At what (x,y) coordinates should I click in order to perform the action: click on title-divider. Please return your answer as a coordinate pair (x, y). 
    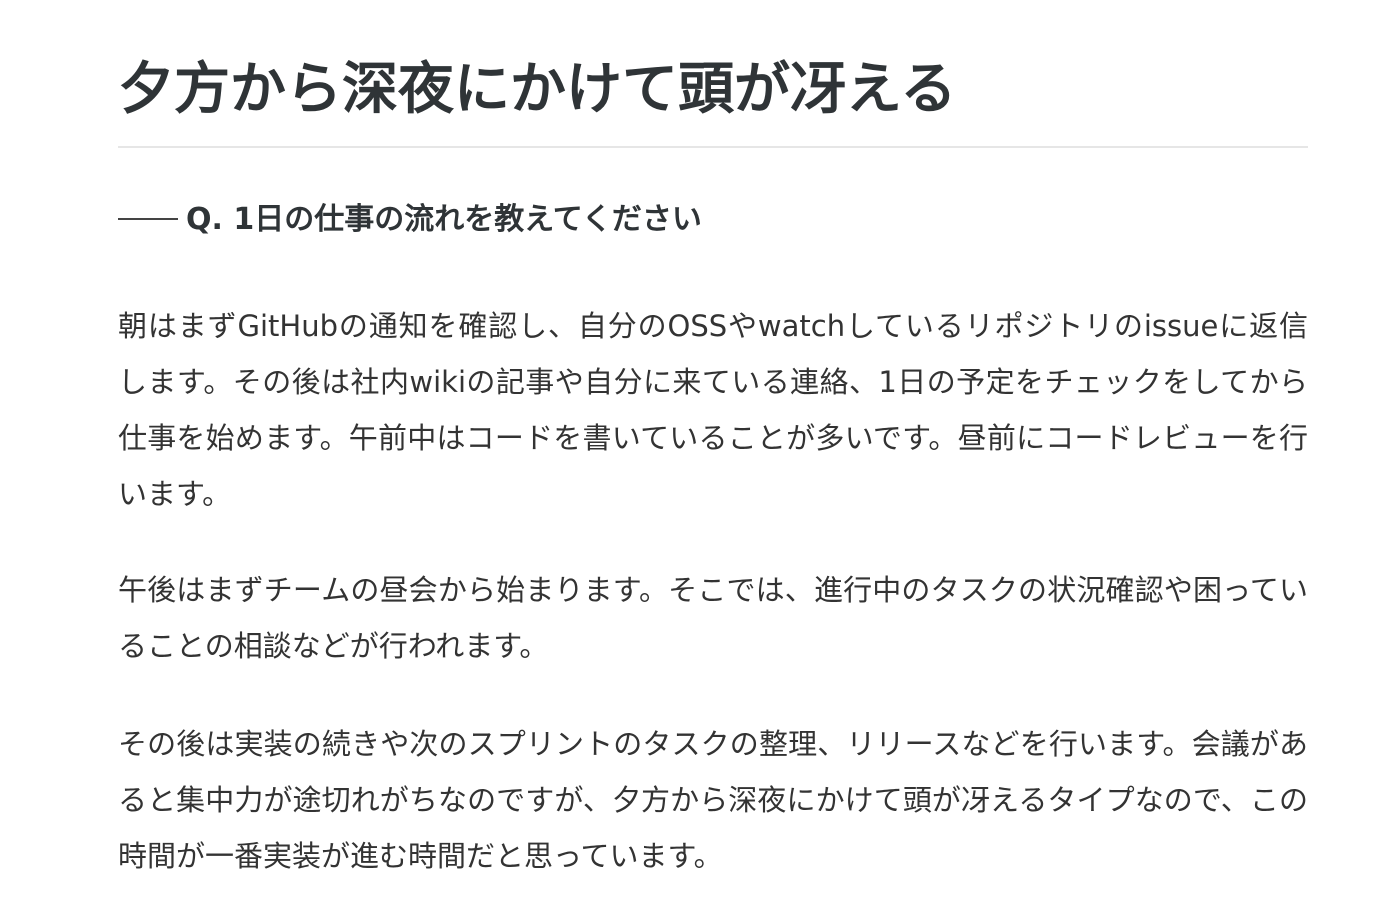
    Looking at the image, I should click on (713, 147).